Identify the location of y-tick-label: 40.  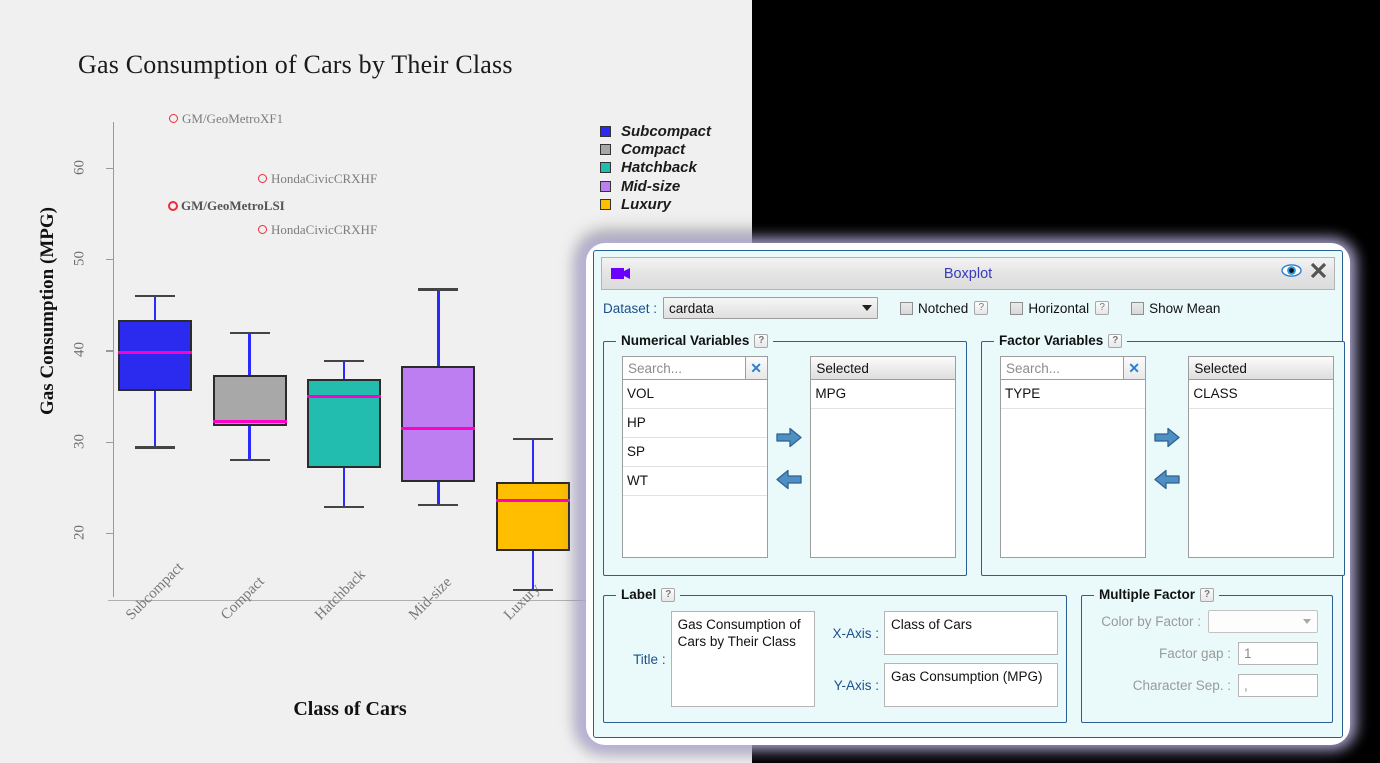
(79, 350).